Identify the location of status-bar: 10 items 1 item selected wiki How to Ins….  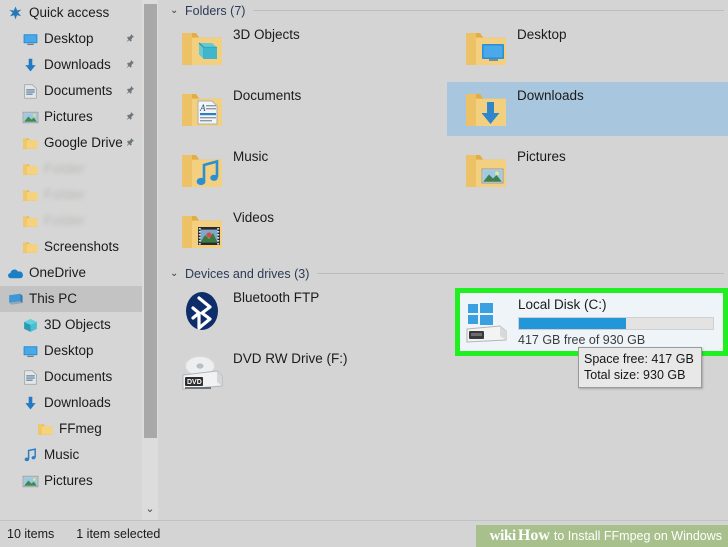
(364, 533).